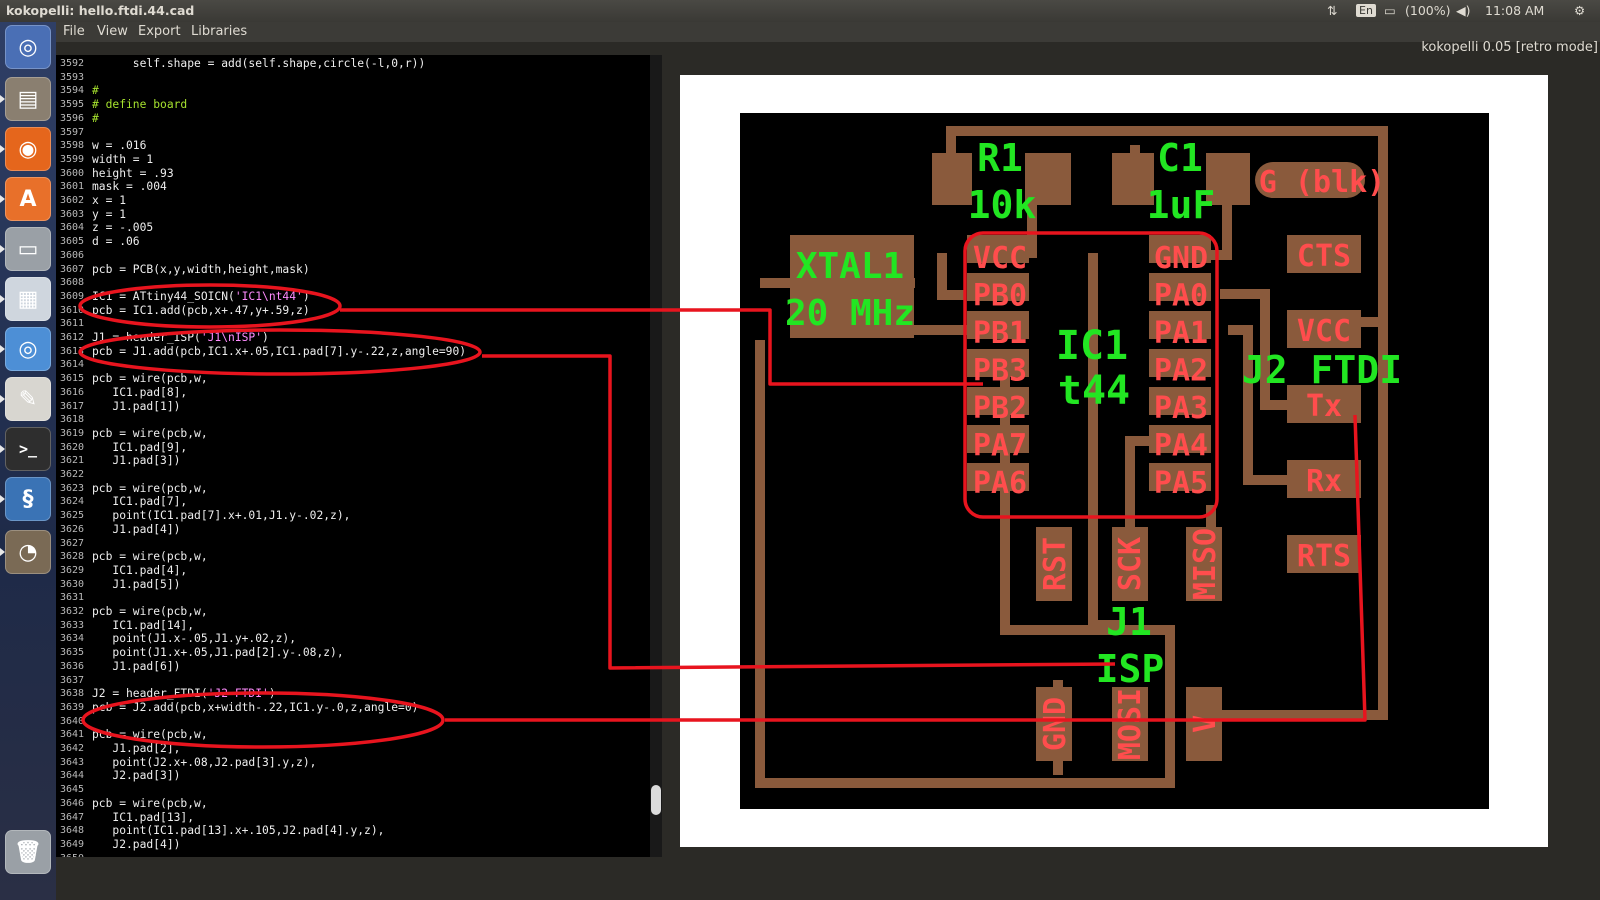 This screenshot has height=900, width=1600. I want to click on disk-icon: ▭, so click(28, 249).